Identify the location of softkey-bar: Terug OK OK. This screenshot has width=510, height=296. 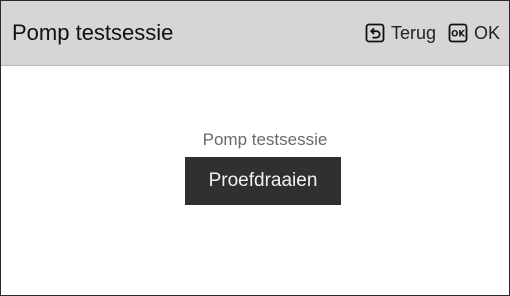
(432, 33).